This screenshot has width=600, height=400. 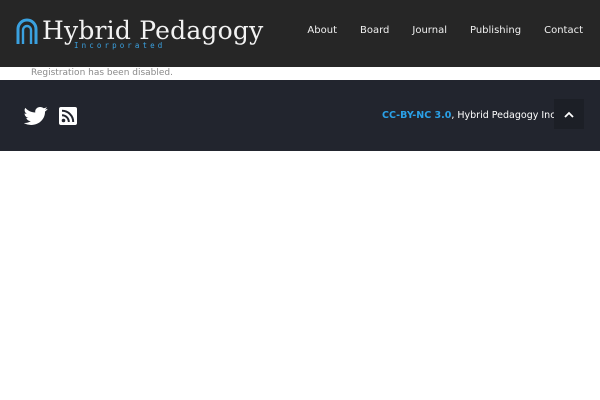 What do you see at coordinates (563, 30) in the screenshot?
I see `nav-item-contact: Contact` at bounding box center [563, 30].